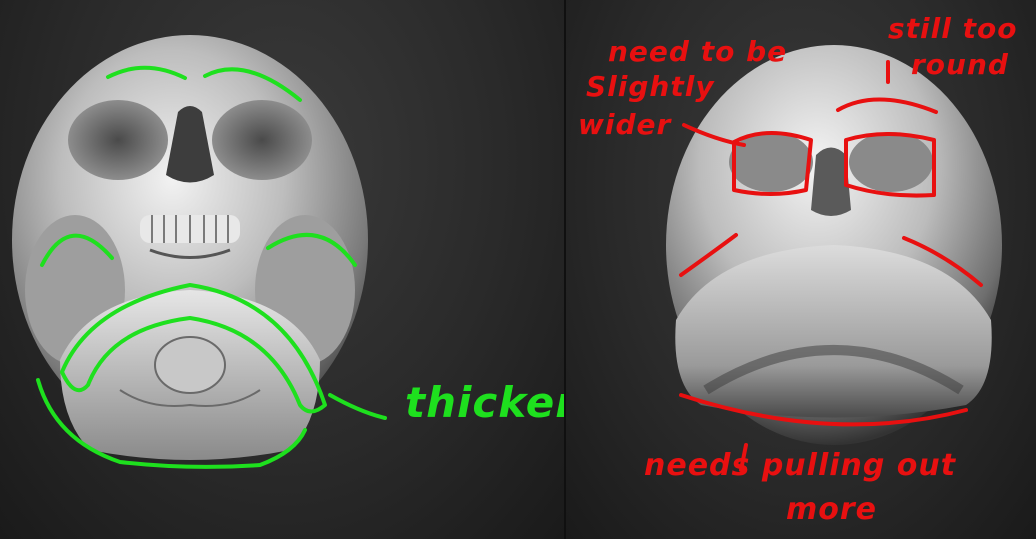 The image size is (1036, 539). I want to click on sculpt-right-eye, so click(891, 162).